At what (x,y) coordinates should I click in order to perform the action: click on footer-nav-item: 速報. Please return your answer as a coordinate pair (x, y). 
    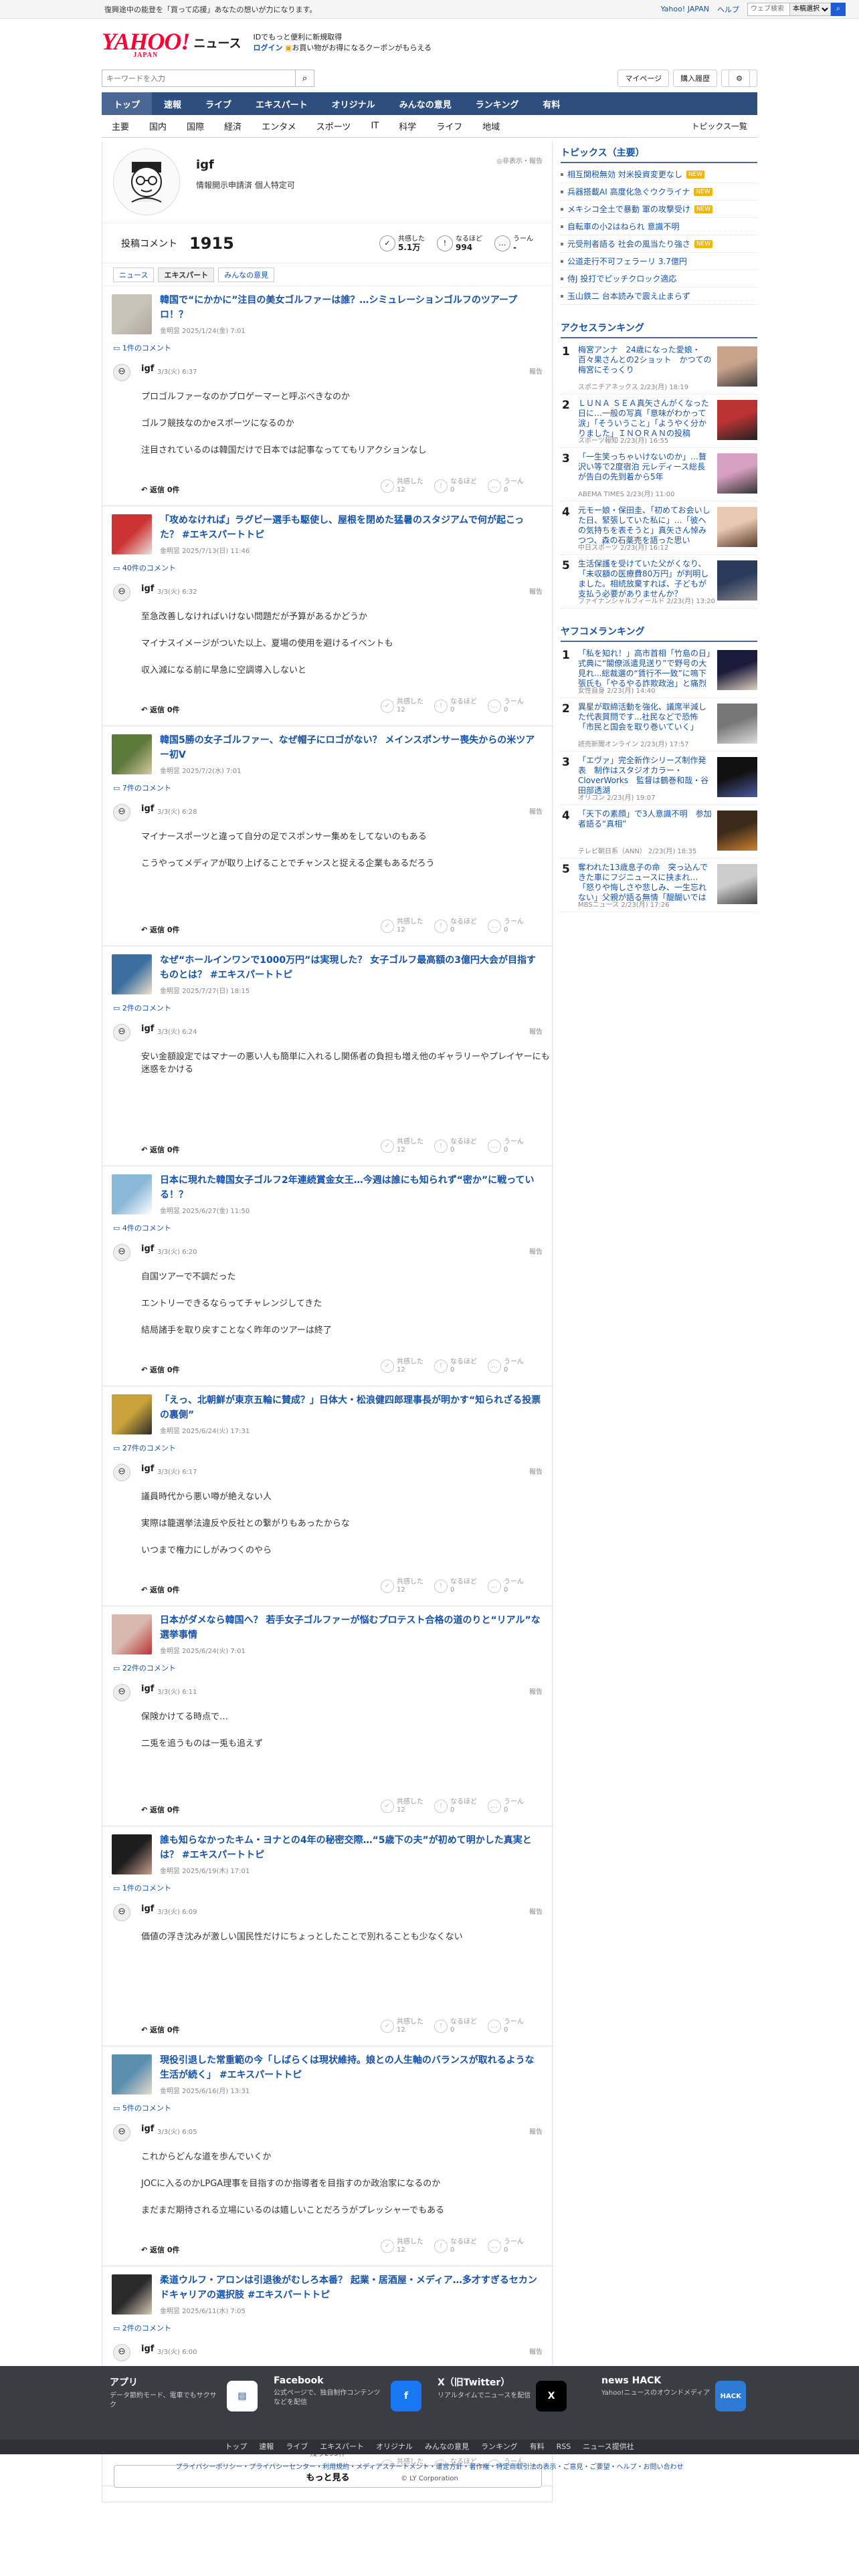
    Looking at the image, I should click on (266, 2447).